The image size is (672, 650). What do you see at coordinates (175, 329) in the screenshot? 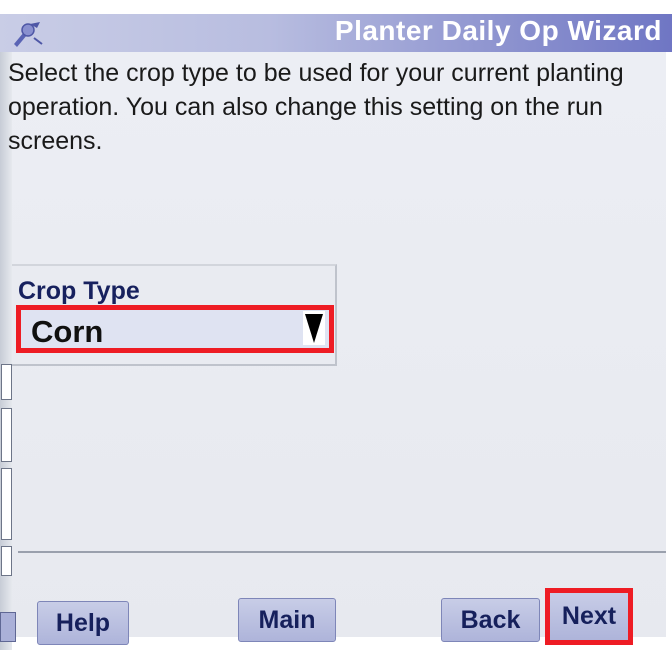
I see `crop-type-dropdown: Corn` at bounding box center [175, 329].